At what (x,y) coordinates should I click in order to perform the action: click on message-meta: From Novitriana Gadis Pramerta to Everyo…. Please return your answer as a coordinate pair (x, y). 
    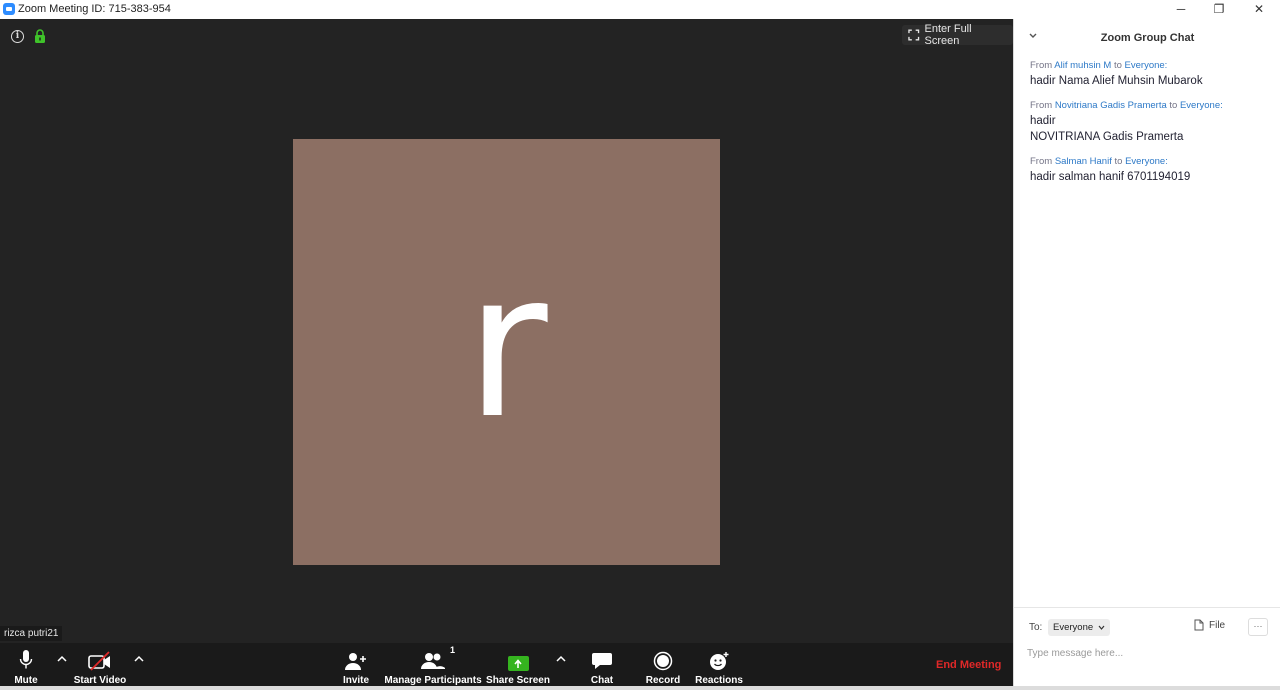
    Looking at the image, I should click on (1150, 105).